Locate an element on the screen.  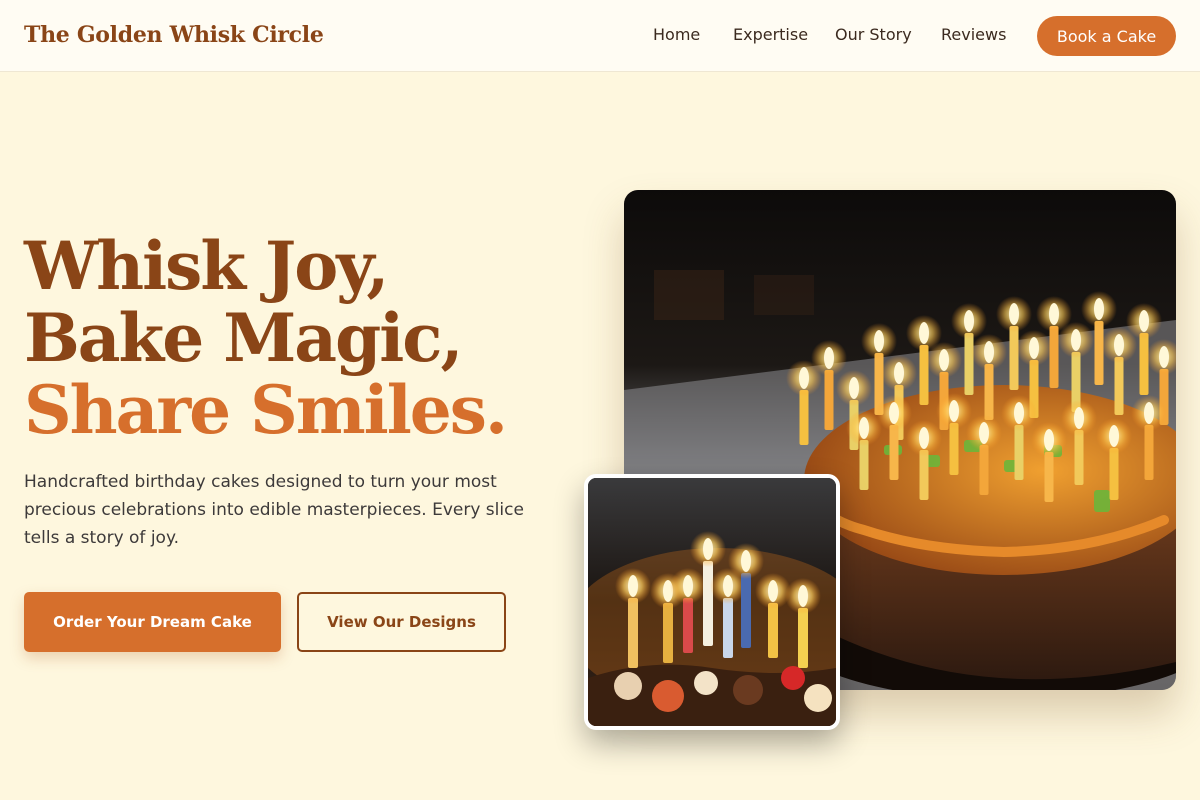
hero-headline: Whisk Joy, Bake Magic, Share Smiles. is located at coordinates (304, 338).